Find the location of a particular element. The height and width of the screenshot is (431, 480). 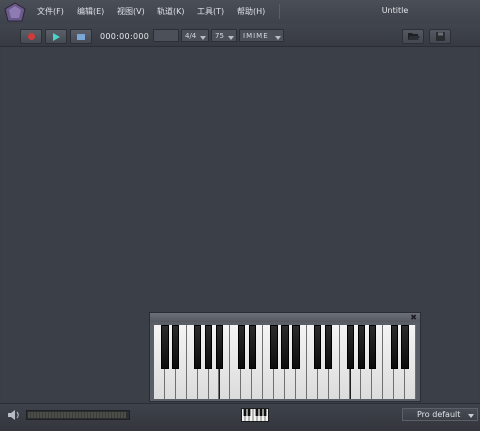

input-mode-select: IMIME is located at coordinates (261, 35).